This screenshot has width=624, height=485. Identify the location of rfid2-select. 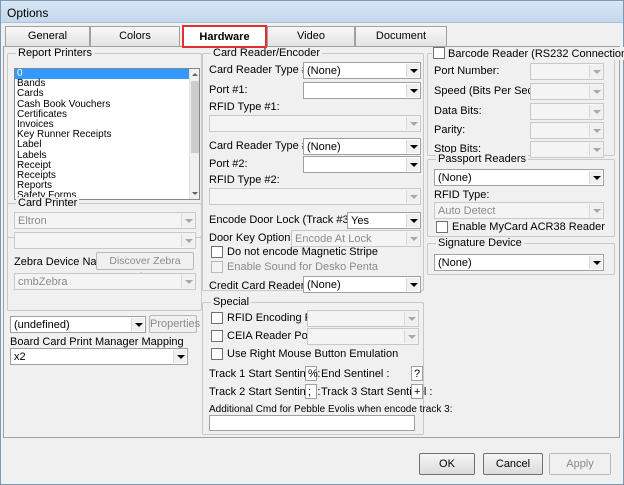
(315, 196).